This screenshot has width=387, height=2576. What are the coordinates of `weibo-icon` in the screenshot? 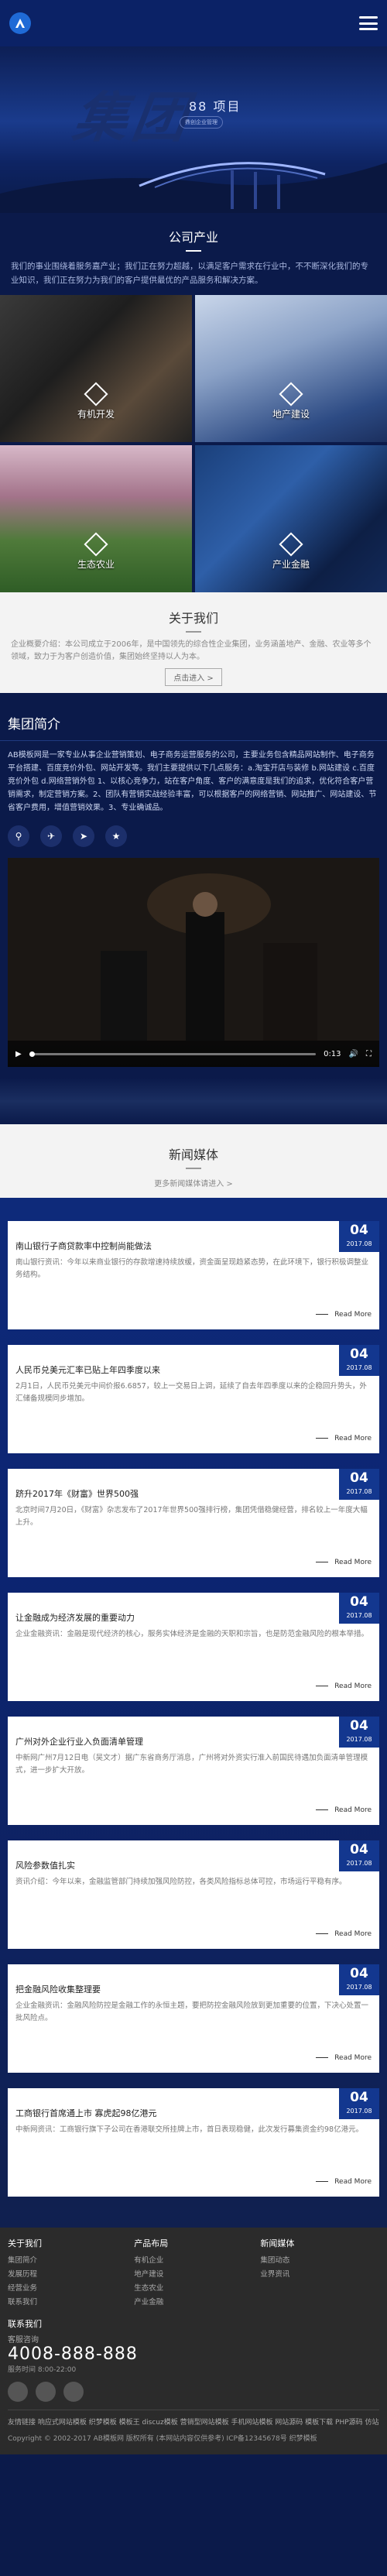 It's located at (46, 2392).